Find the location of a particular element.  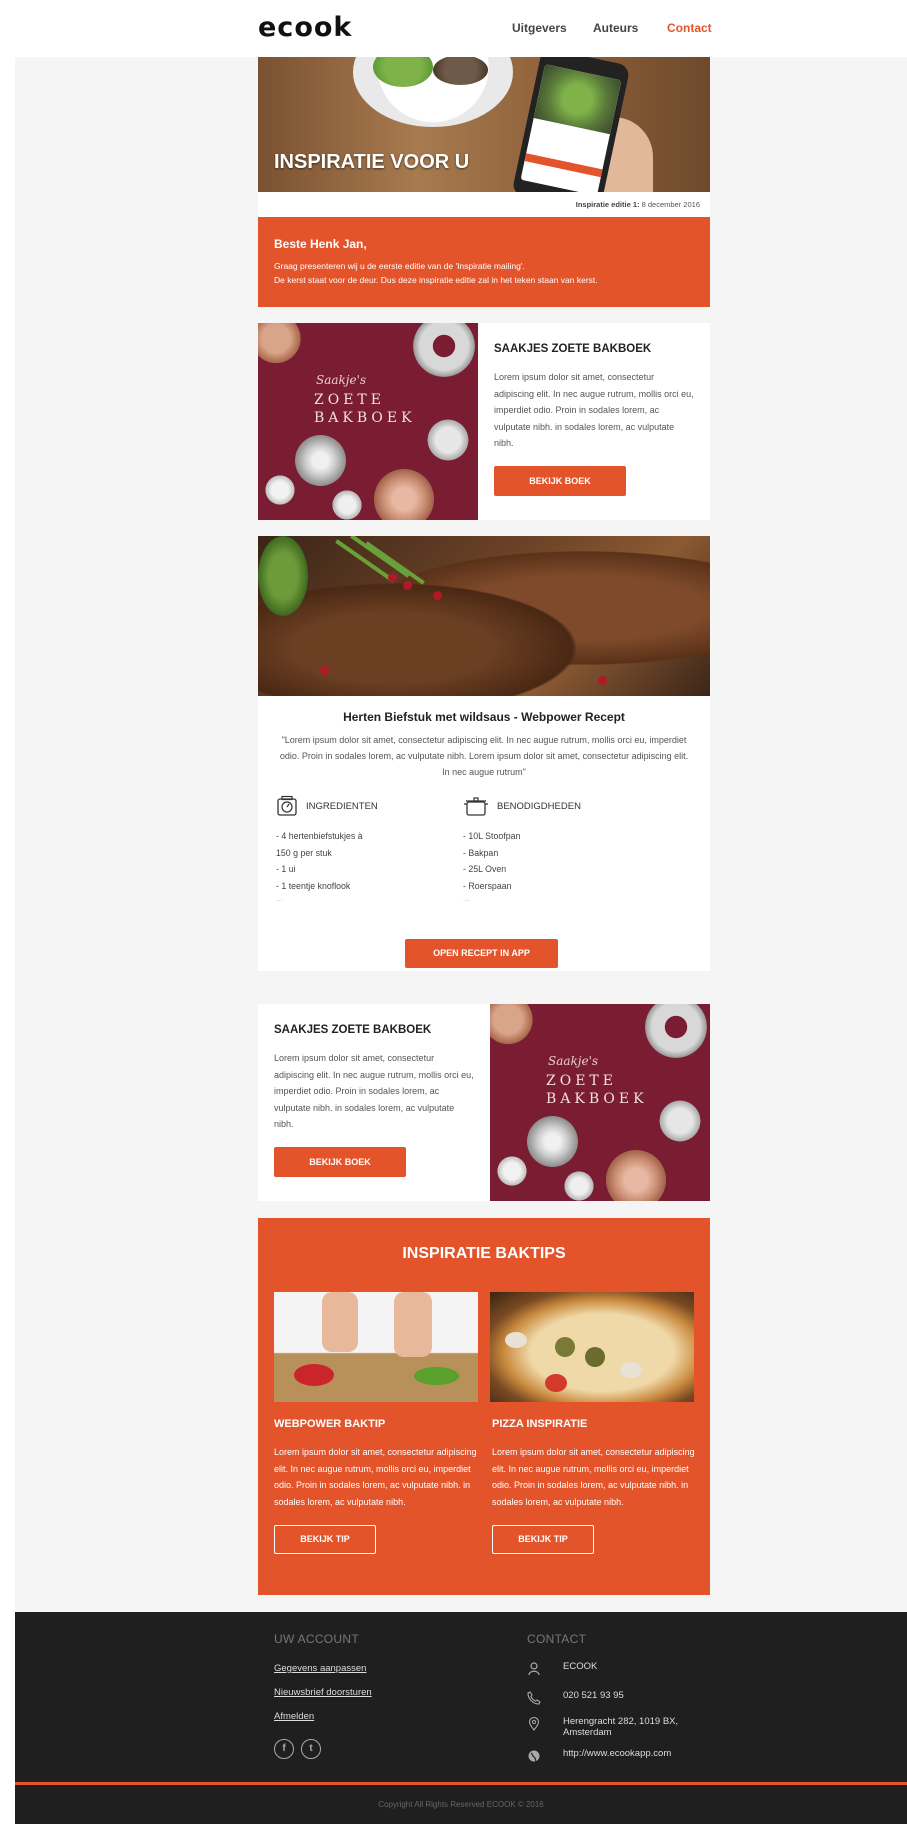

contact-title: CONTACT is located at coordinates (557, 1639).